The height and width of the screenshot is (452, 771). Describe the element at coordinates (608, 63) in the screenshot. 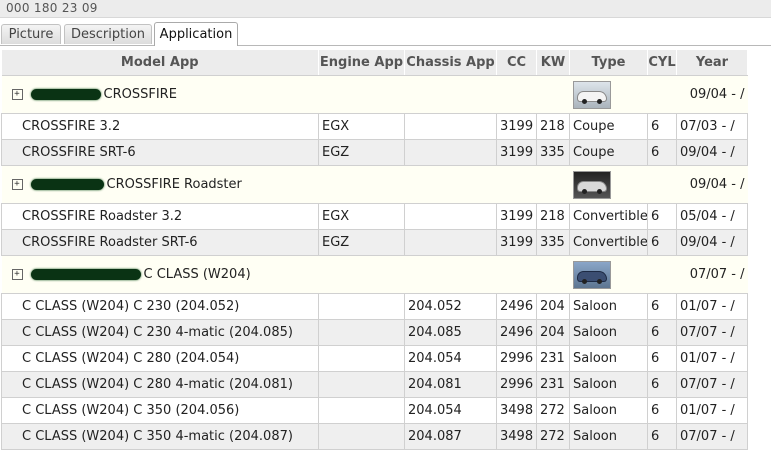

I see `col-header-type: Type` at that location.